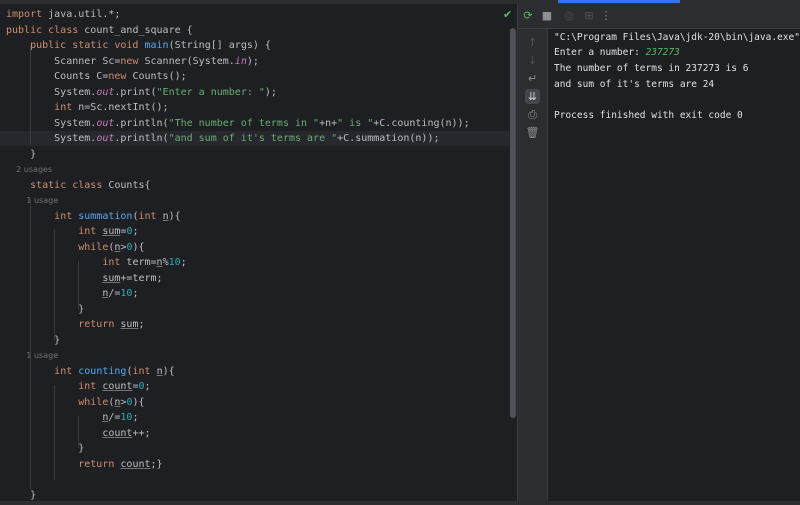 The width and height of the screenshot is (800, 505). What do you see at coordinates (532, 96) in the screenshot?
I see `scroll-to-end-icon: ⇊` at bounding box center [532, 96].